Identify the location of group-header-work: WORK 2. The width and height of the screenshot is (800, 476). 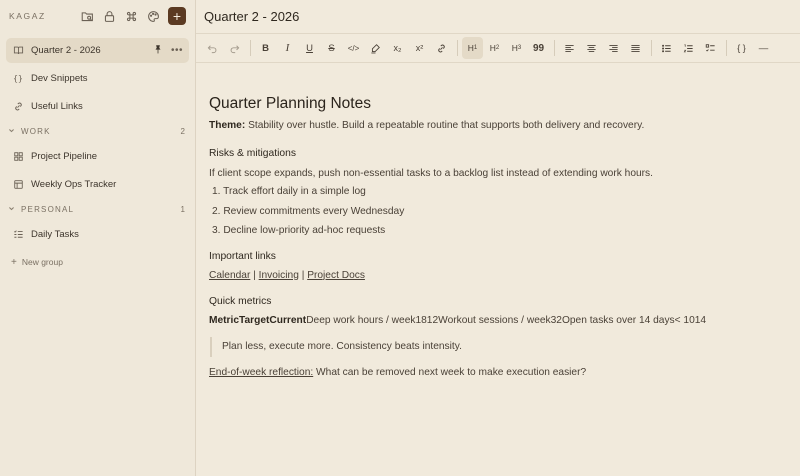
(97, 131).